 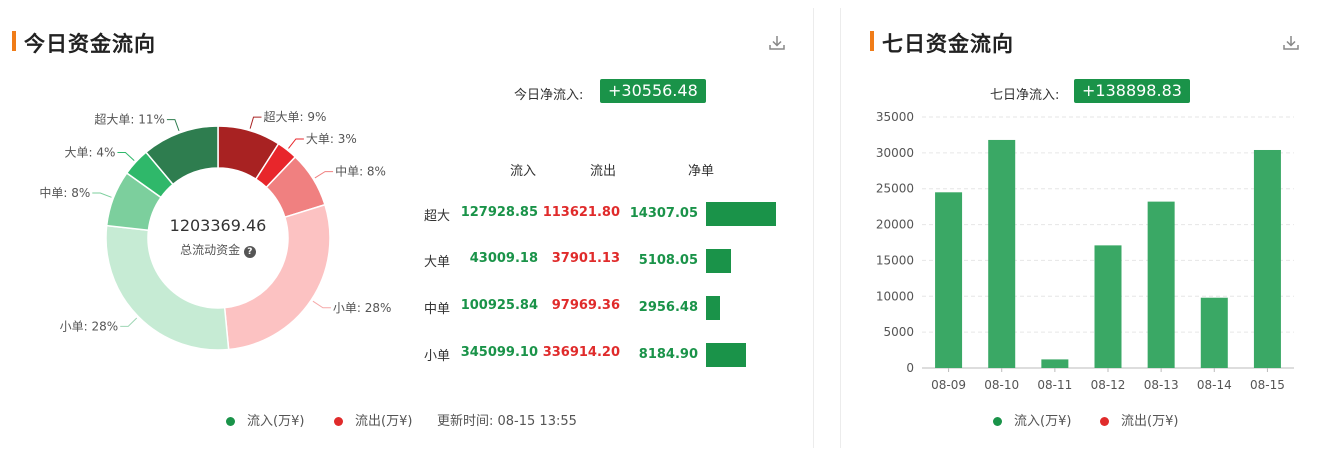 I want to click on col-header-net: 净单, so click(x=701, y=171).